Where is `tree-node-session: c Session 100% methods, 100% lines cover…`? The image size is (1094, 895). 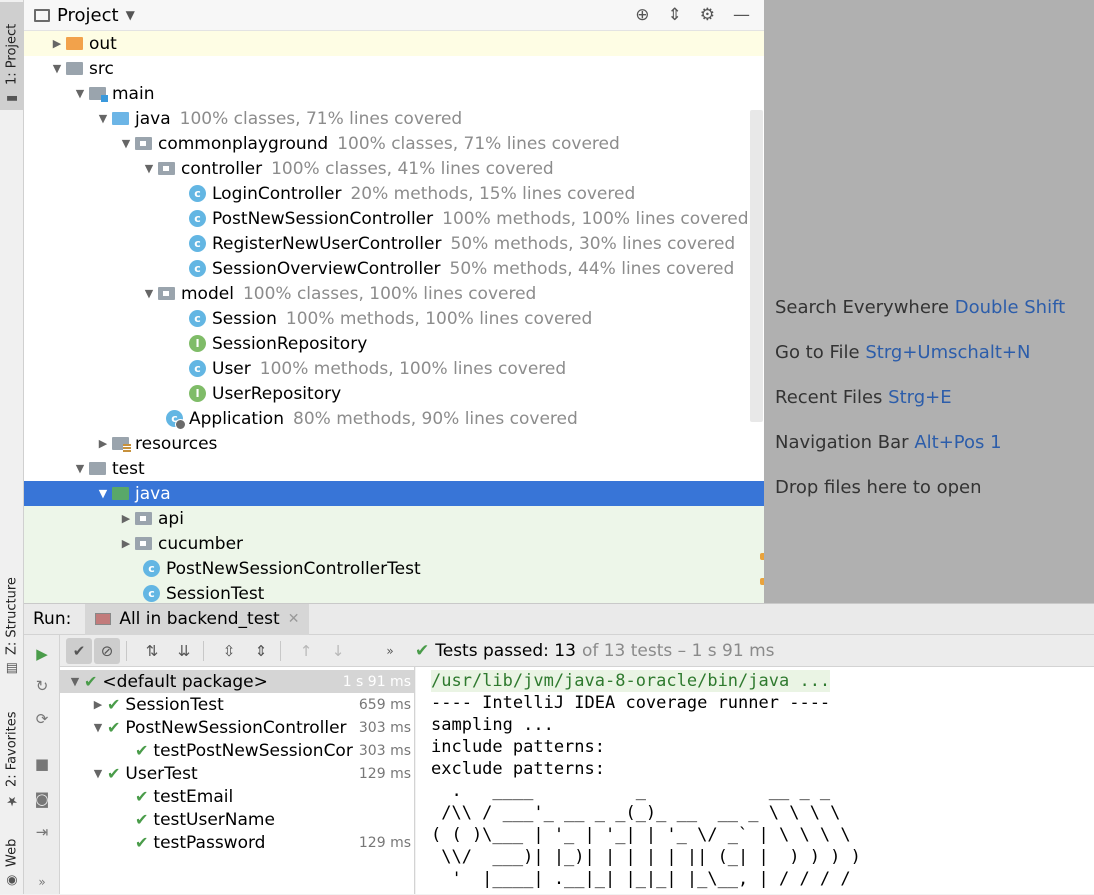
tree-node-session: c Session 100% methods, 100% lines cover… is located at coordinates (394, 318).